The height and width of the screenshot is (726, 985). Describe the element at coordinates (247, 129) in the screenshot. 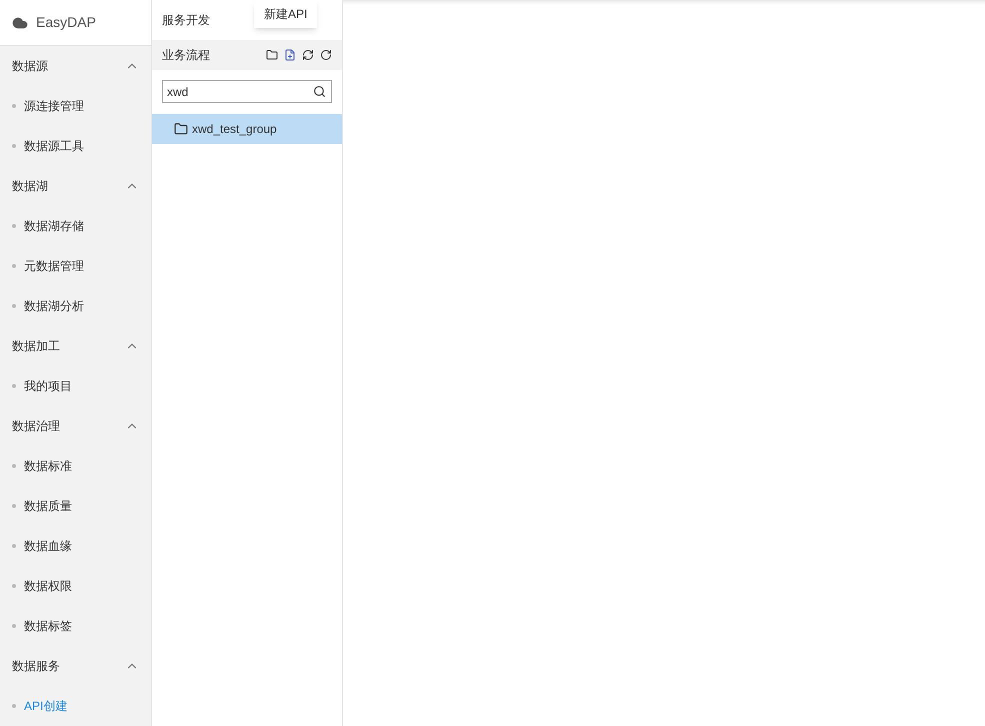

I see `tree-item: xwd_test_group` at that location.